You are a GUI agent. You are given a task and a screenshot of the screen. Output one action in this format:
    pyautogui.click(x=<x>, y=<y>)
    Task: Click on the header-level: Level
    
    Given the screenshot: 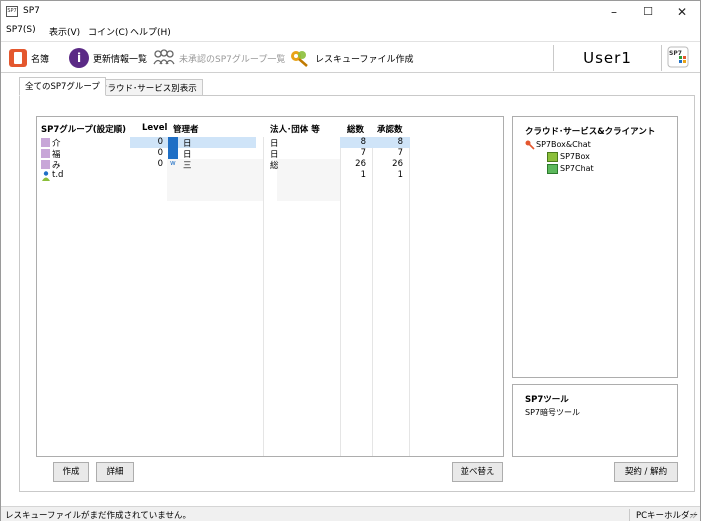 What is the action you would take?
    pyautogui.click(x=154, y=128)
    